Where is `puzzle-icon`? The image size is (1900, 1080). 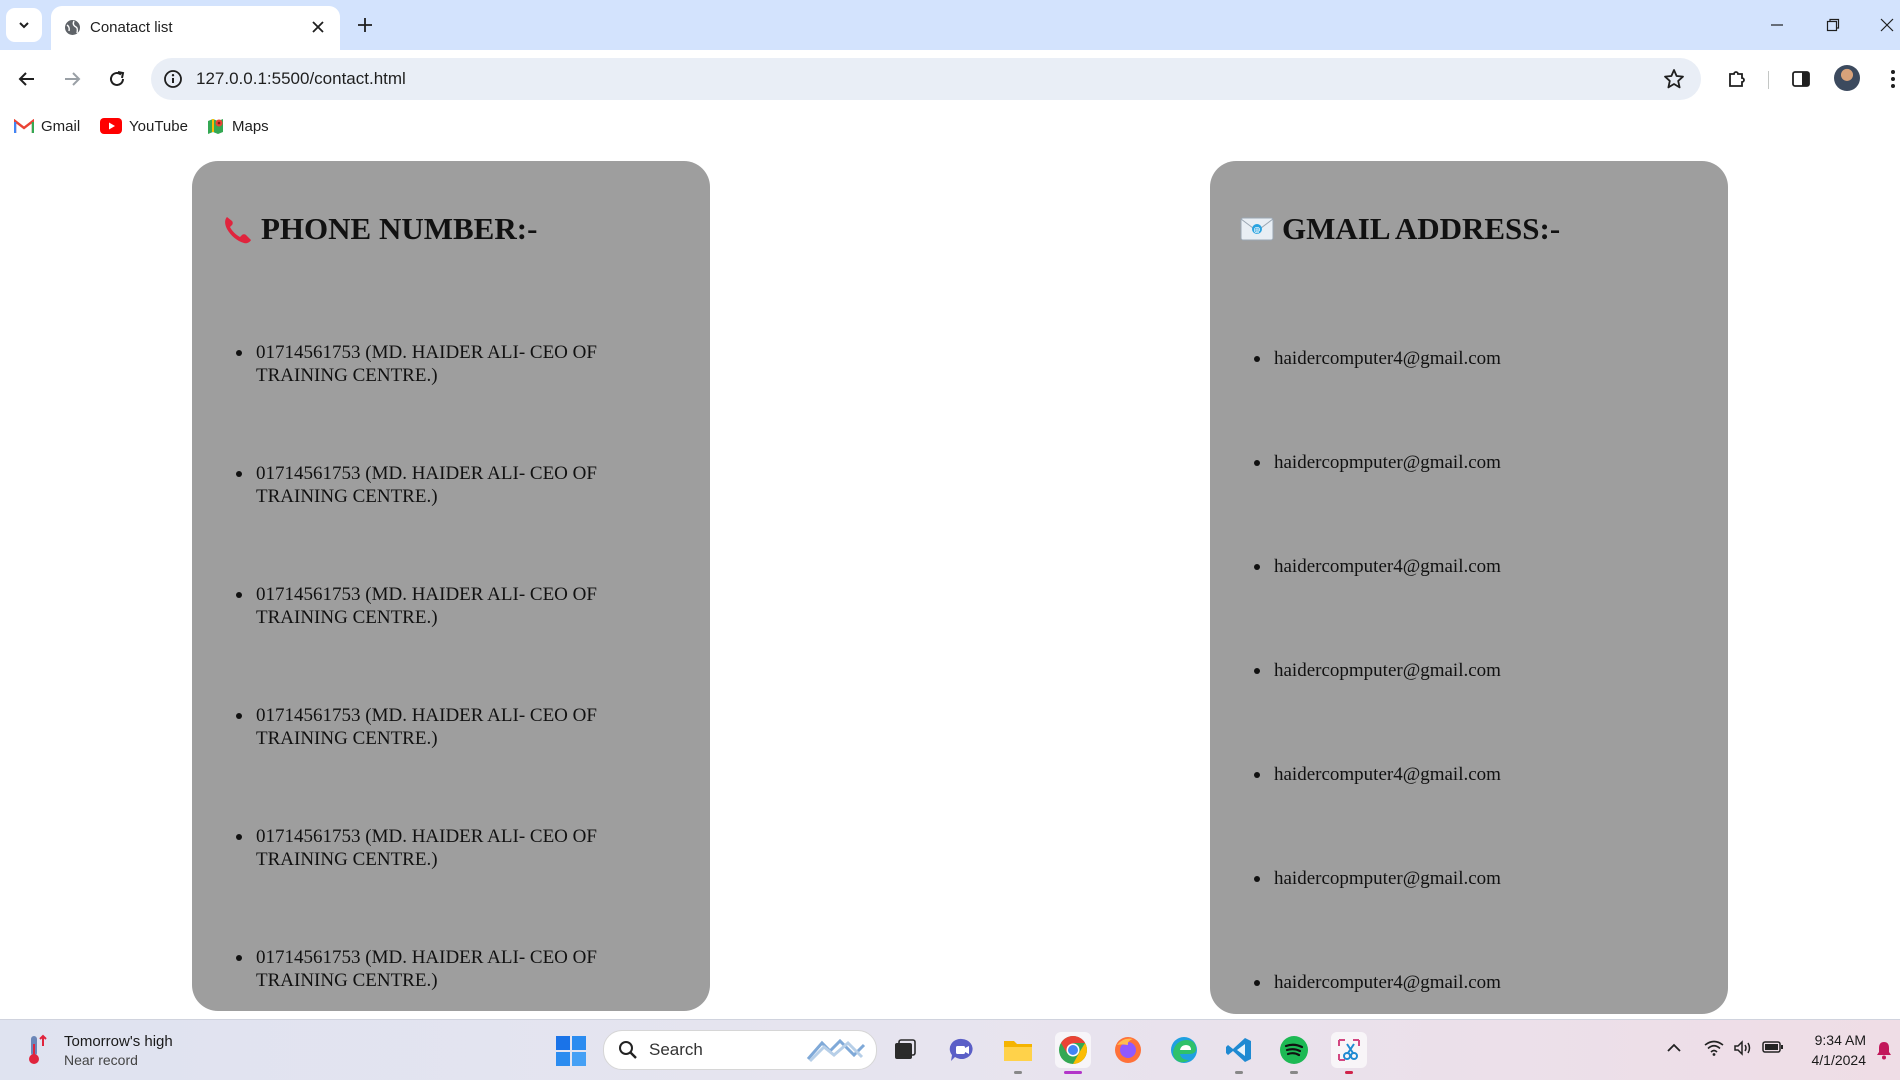 puzzle-icon is located at coordinates (1737, 79).